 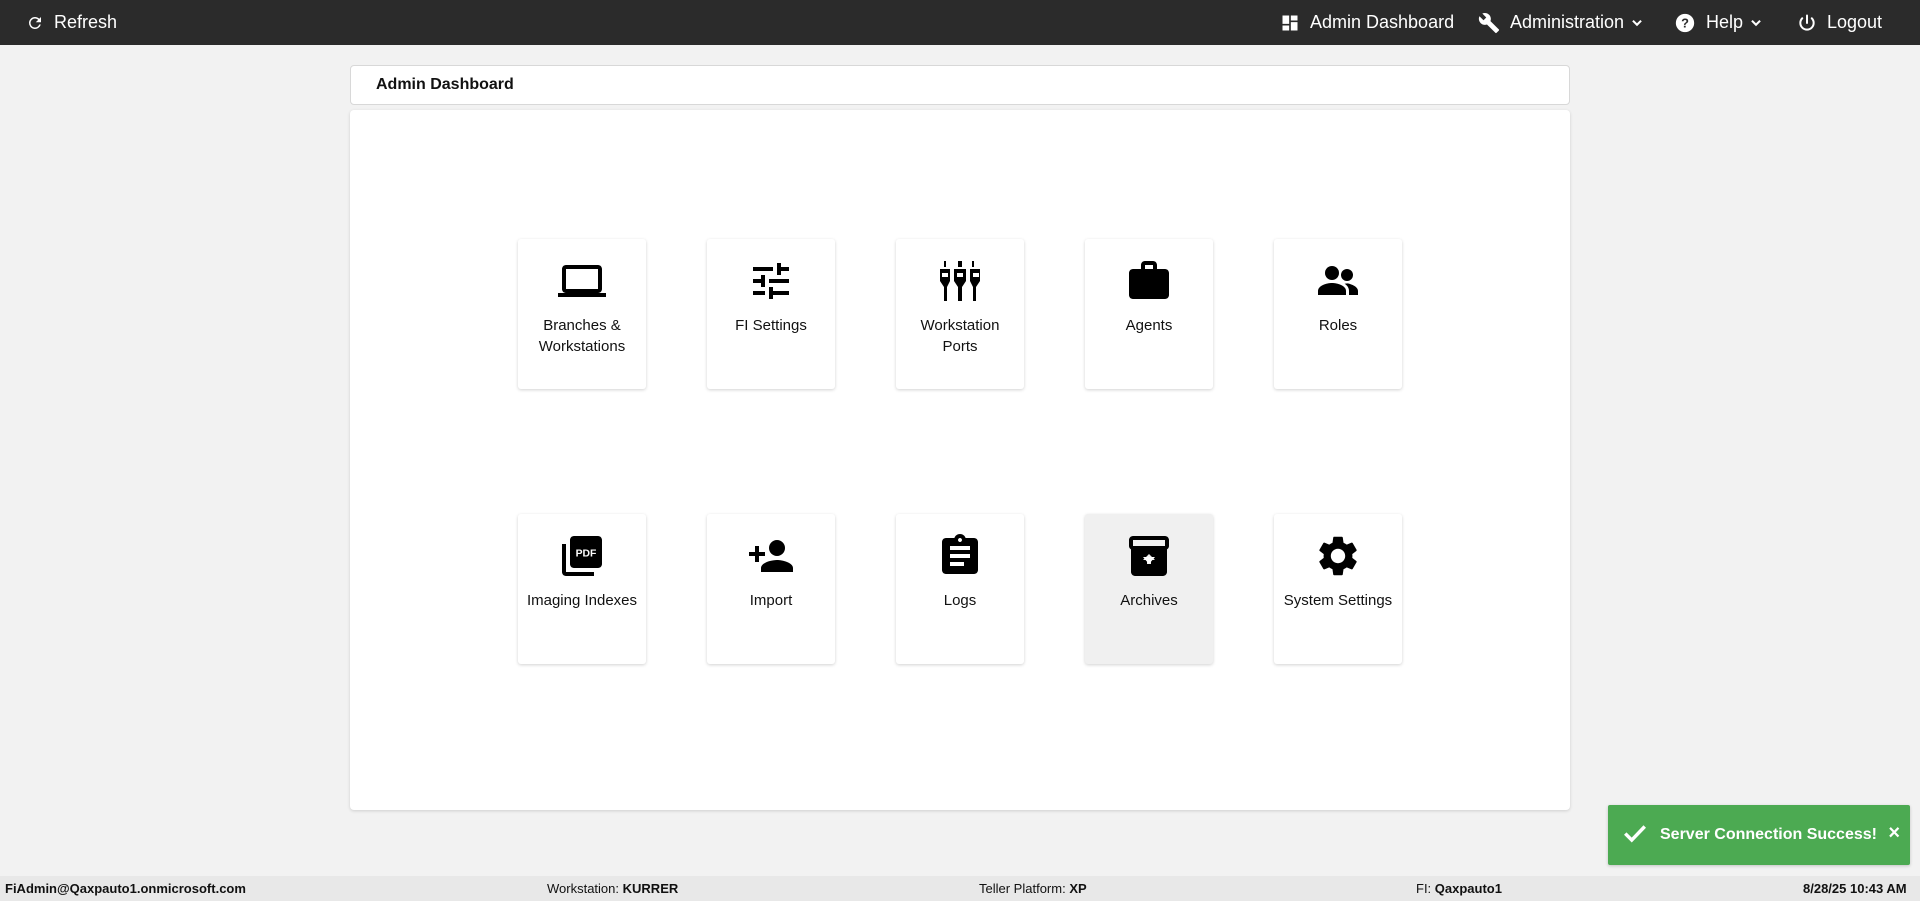 What do you see at coordinates (582, 589) in the screenshot?
I see `tile-imaging-indexes: PDF Imaging Indexes` at bounding box center [582, 589].